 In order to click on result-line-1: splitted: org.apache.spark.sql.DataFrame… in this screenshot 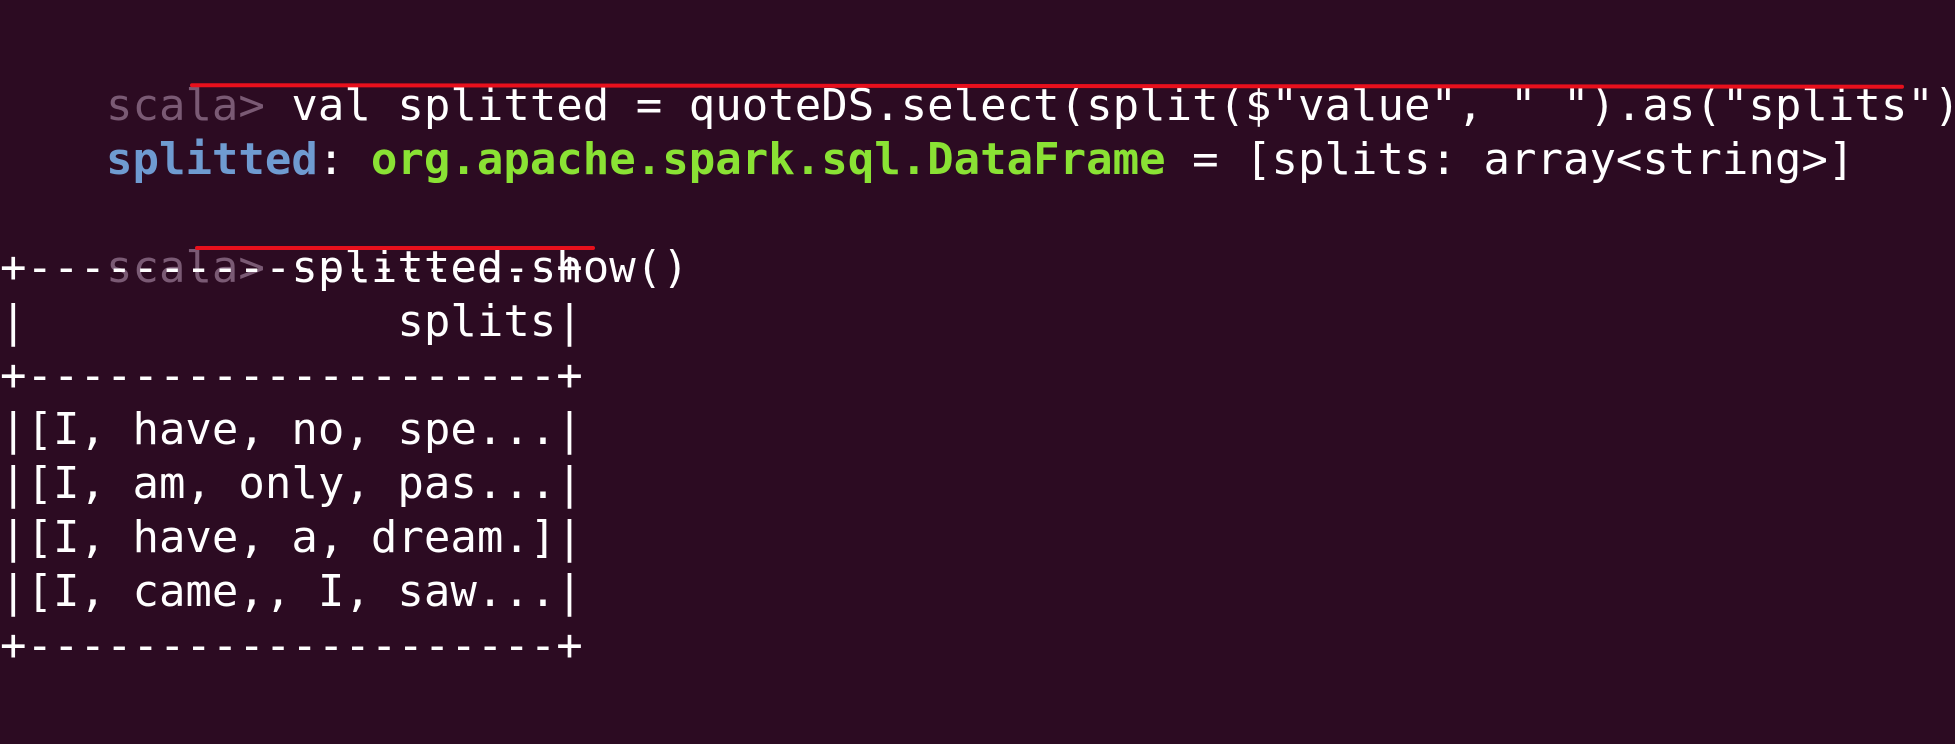, I will do `click(927, 132)`.